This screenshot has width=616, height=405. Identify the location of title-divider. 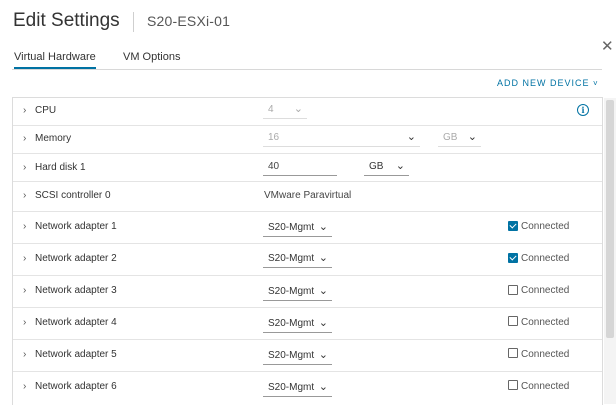
(133, 22).